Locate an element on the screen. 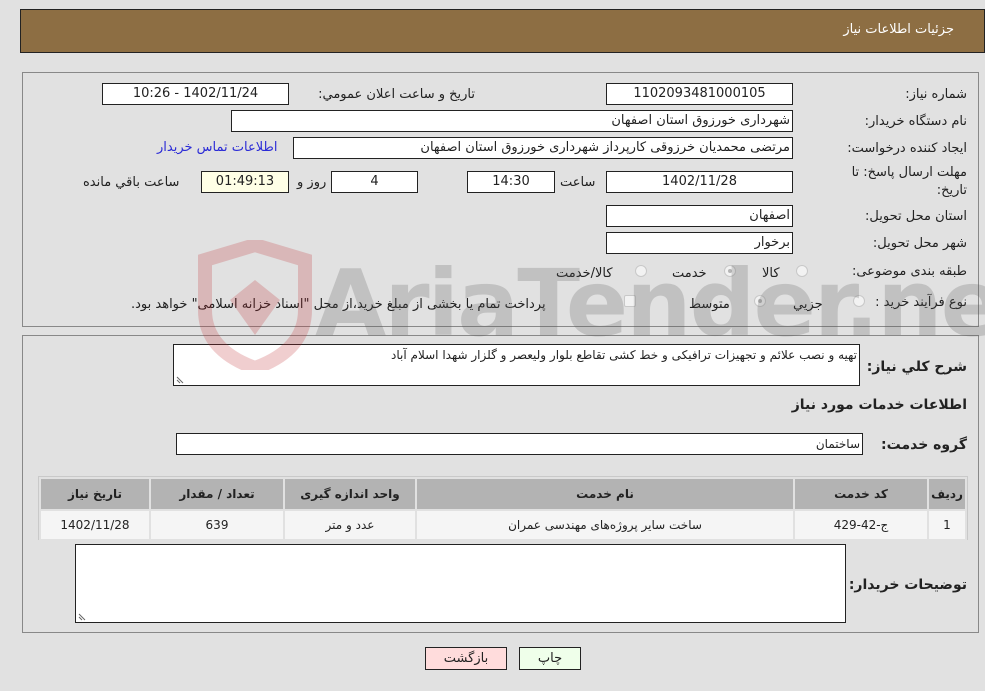  cell-service-code: ج-42-429 is located at coordinates (861, 525).